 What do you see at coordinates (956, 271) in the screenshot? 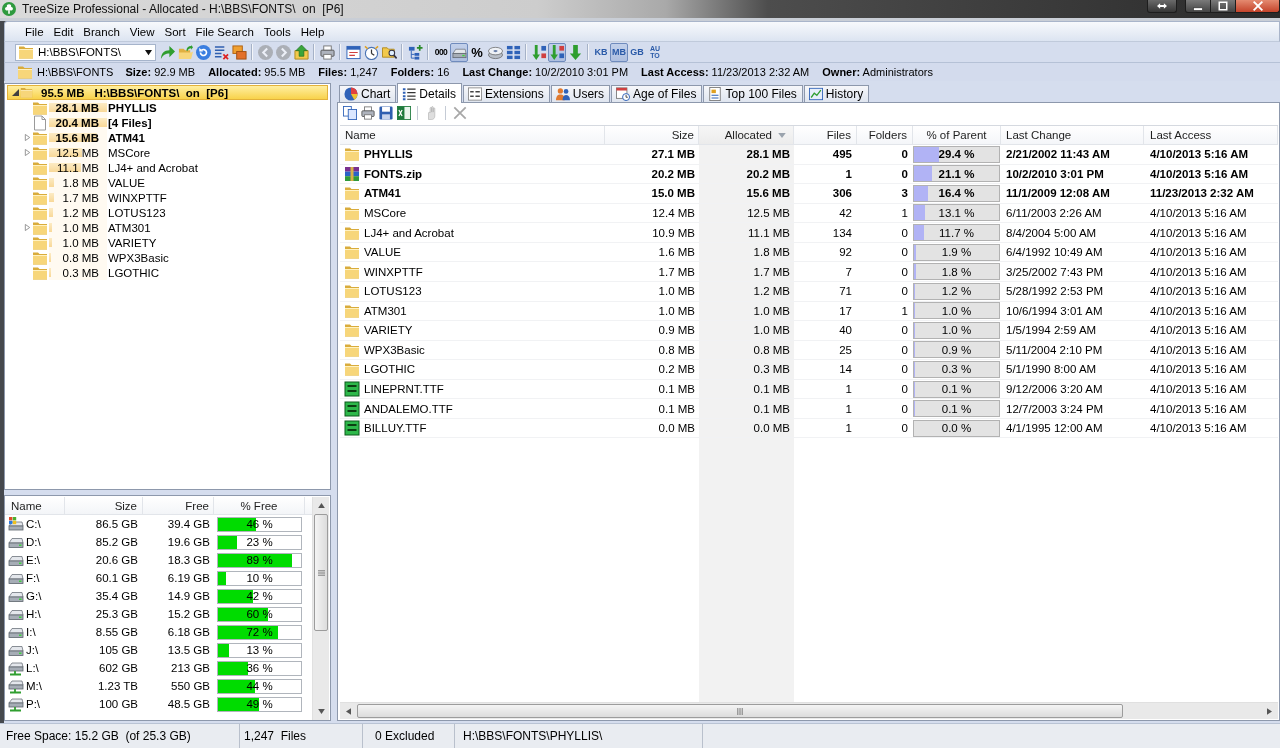
I see `percent-label: 1.8 %` at bounding box center [956, 271].